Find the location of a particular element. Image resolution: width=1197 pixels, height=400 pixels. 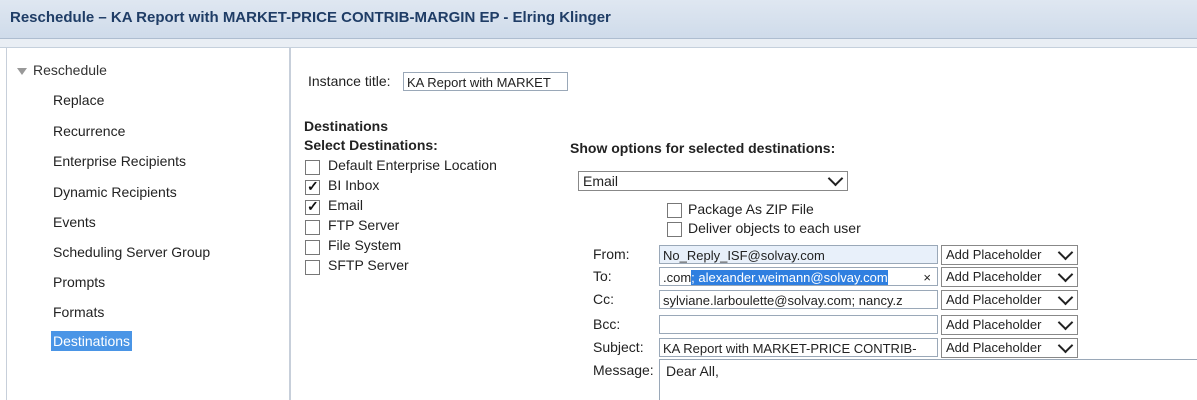

nav-item-events: Events is located at coordinates (74, 222).